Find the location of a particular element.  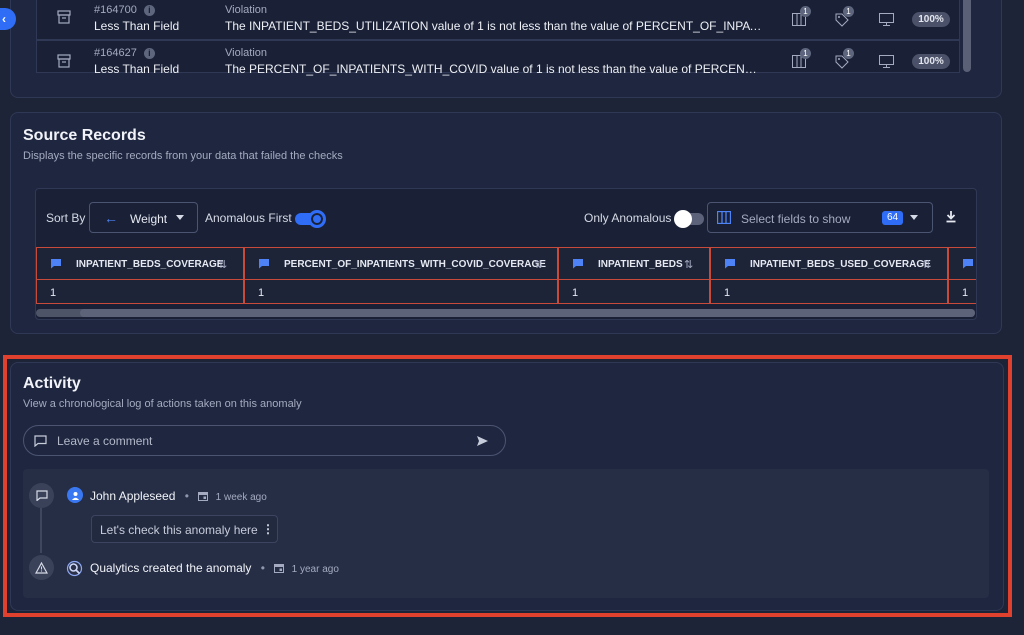

user-icon is located at coordinates (75, 495).